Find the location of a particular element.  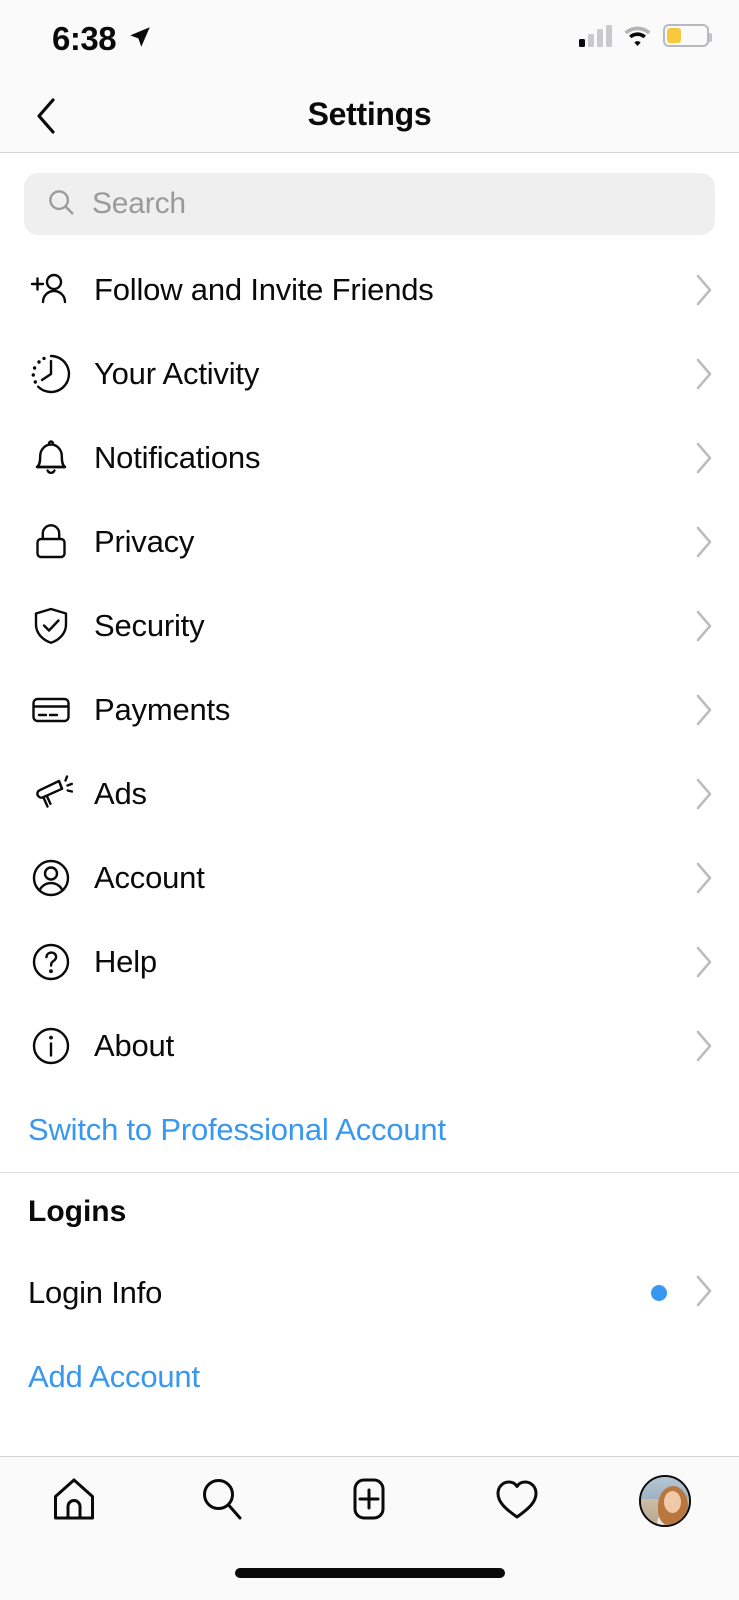

status-bar: 6:38 is located at coordinates (369, 39).